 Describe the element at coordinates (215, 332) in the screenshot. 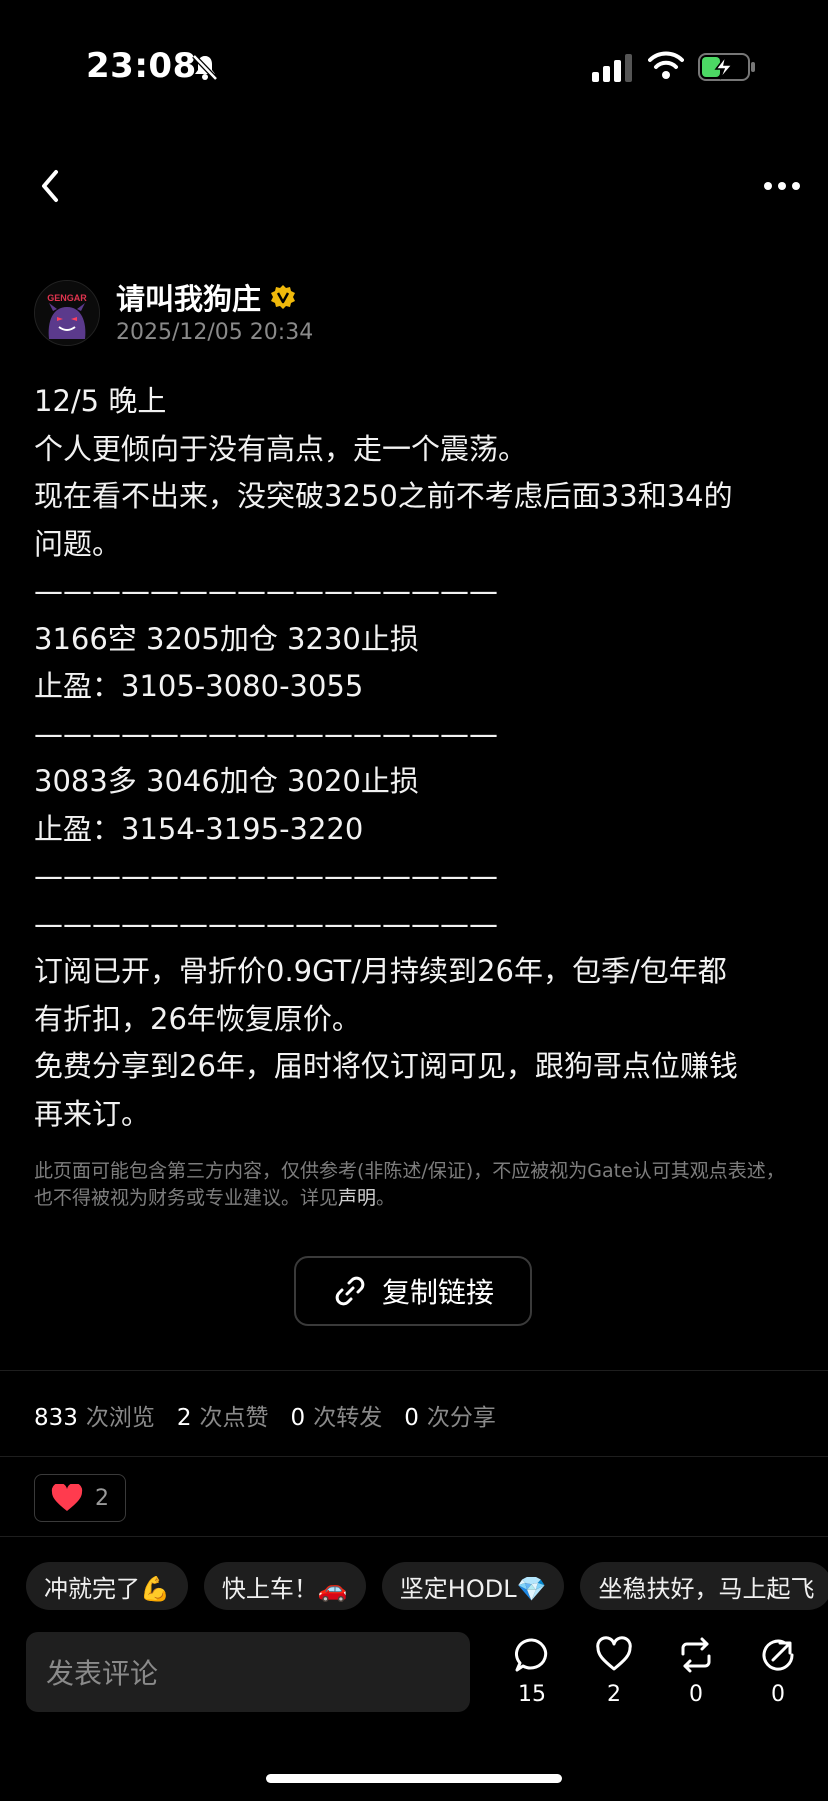

I see `post-date: 2025/12/05 20:34` at that location.